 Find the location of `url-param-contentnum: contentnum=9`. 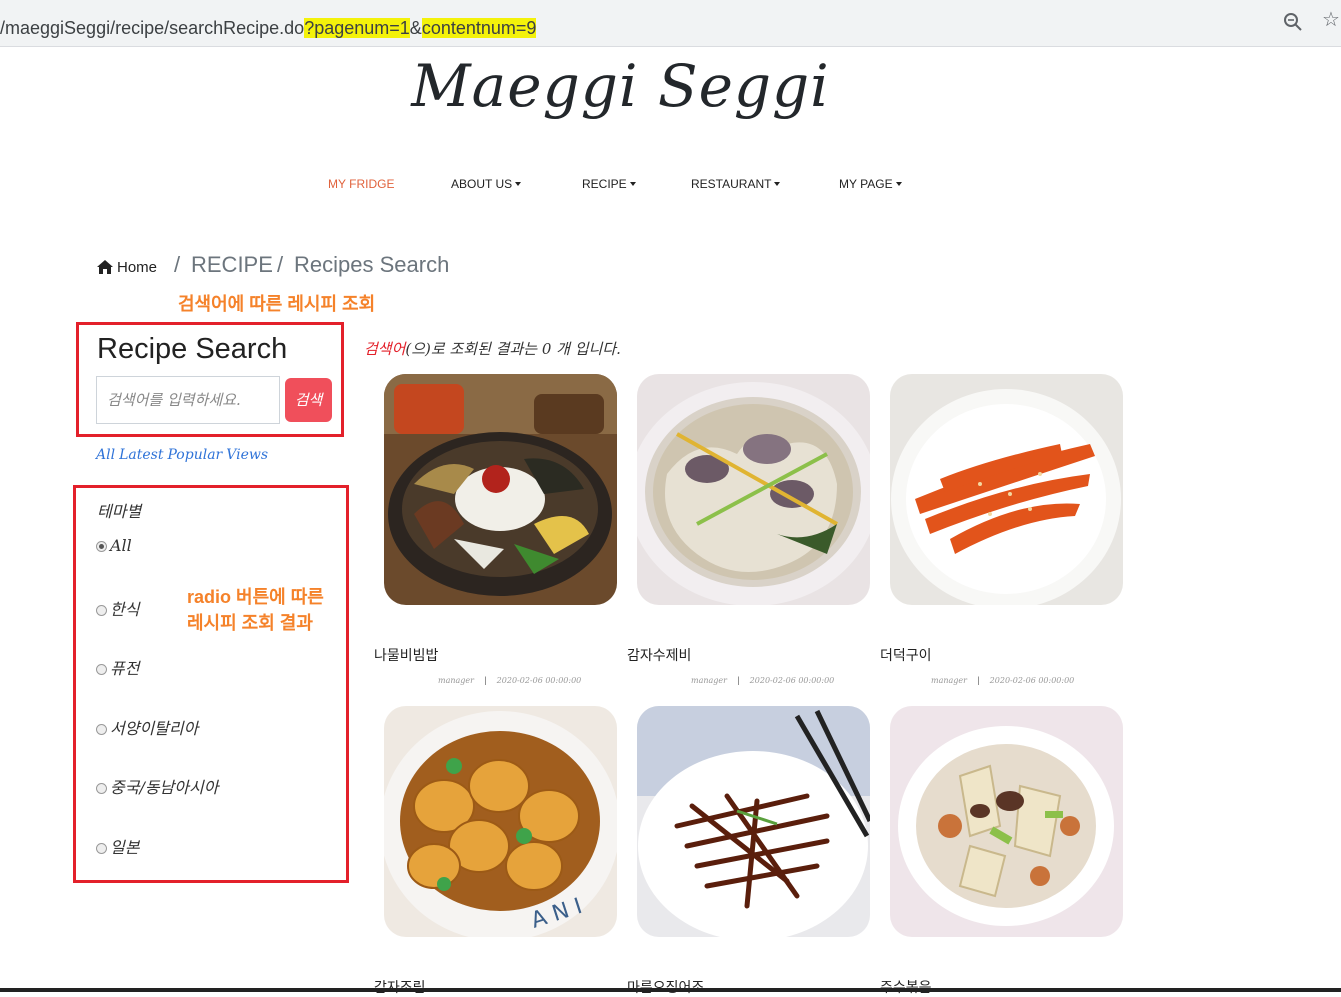

url-param-contentnum: contentnum=9 is located at coordinates (479, 28).